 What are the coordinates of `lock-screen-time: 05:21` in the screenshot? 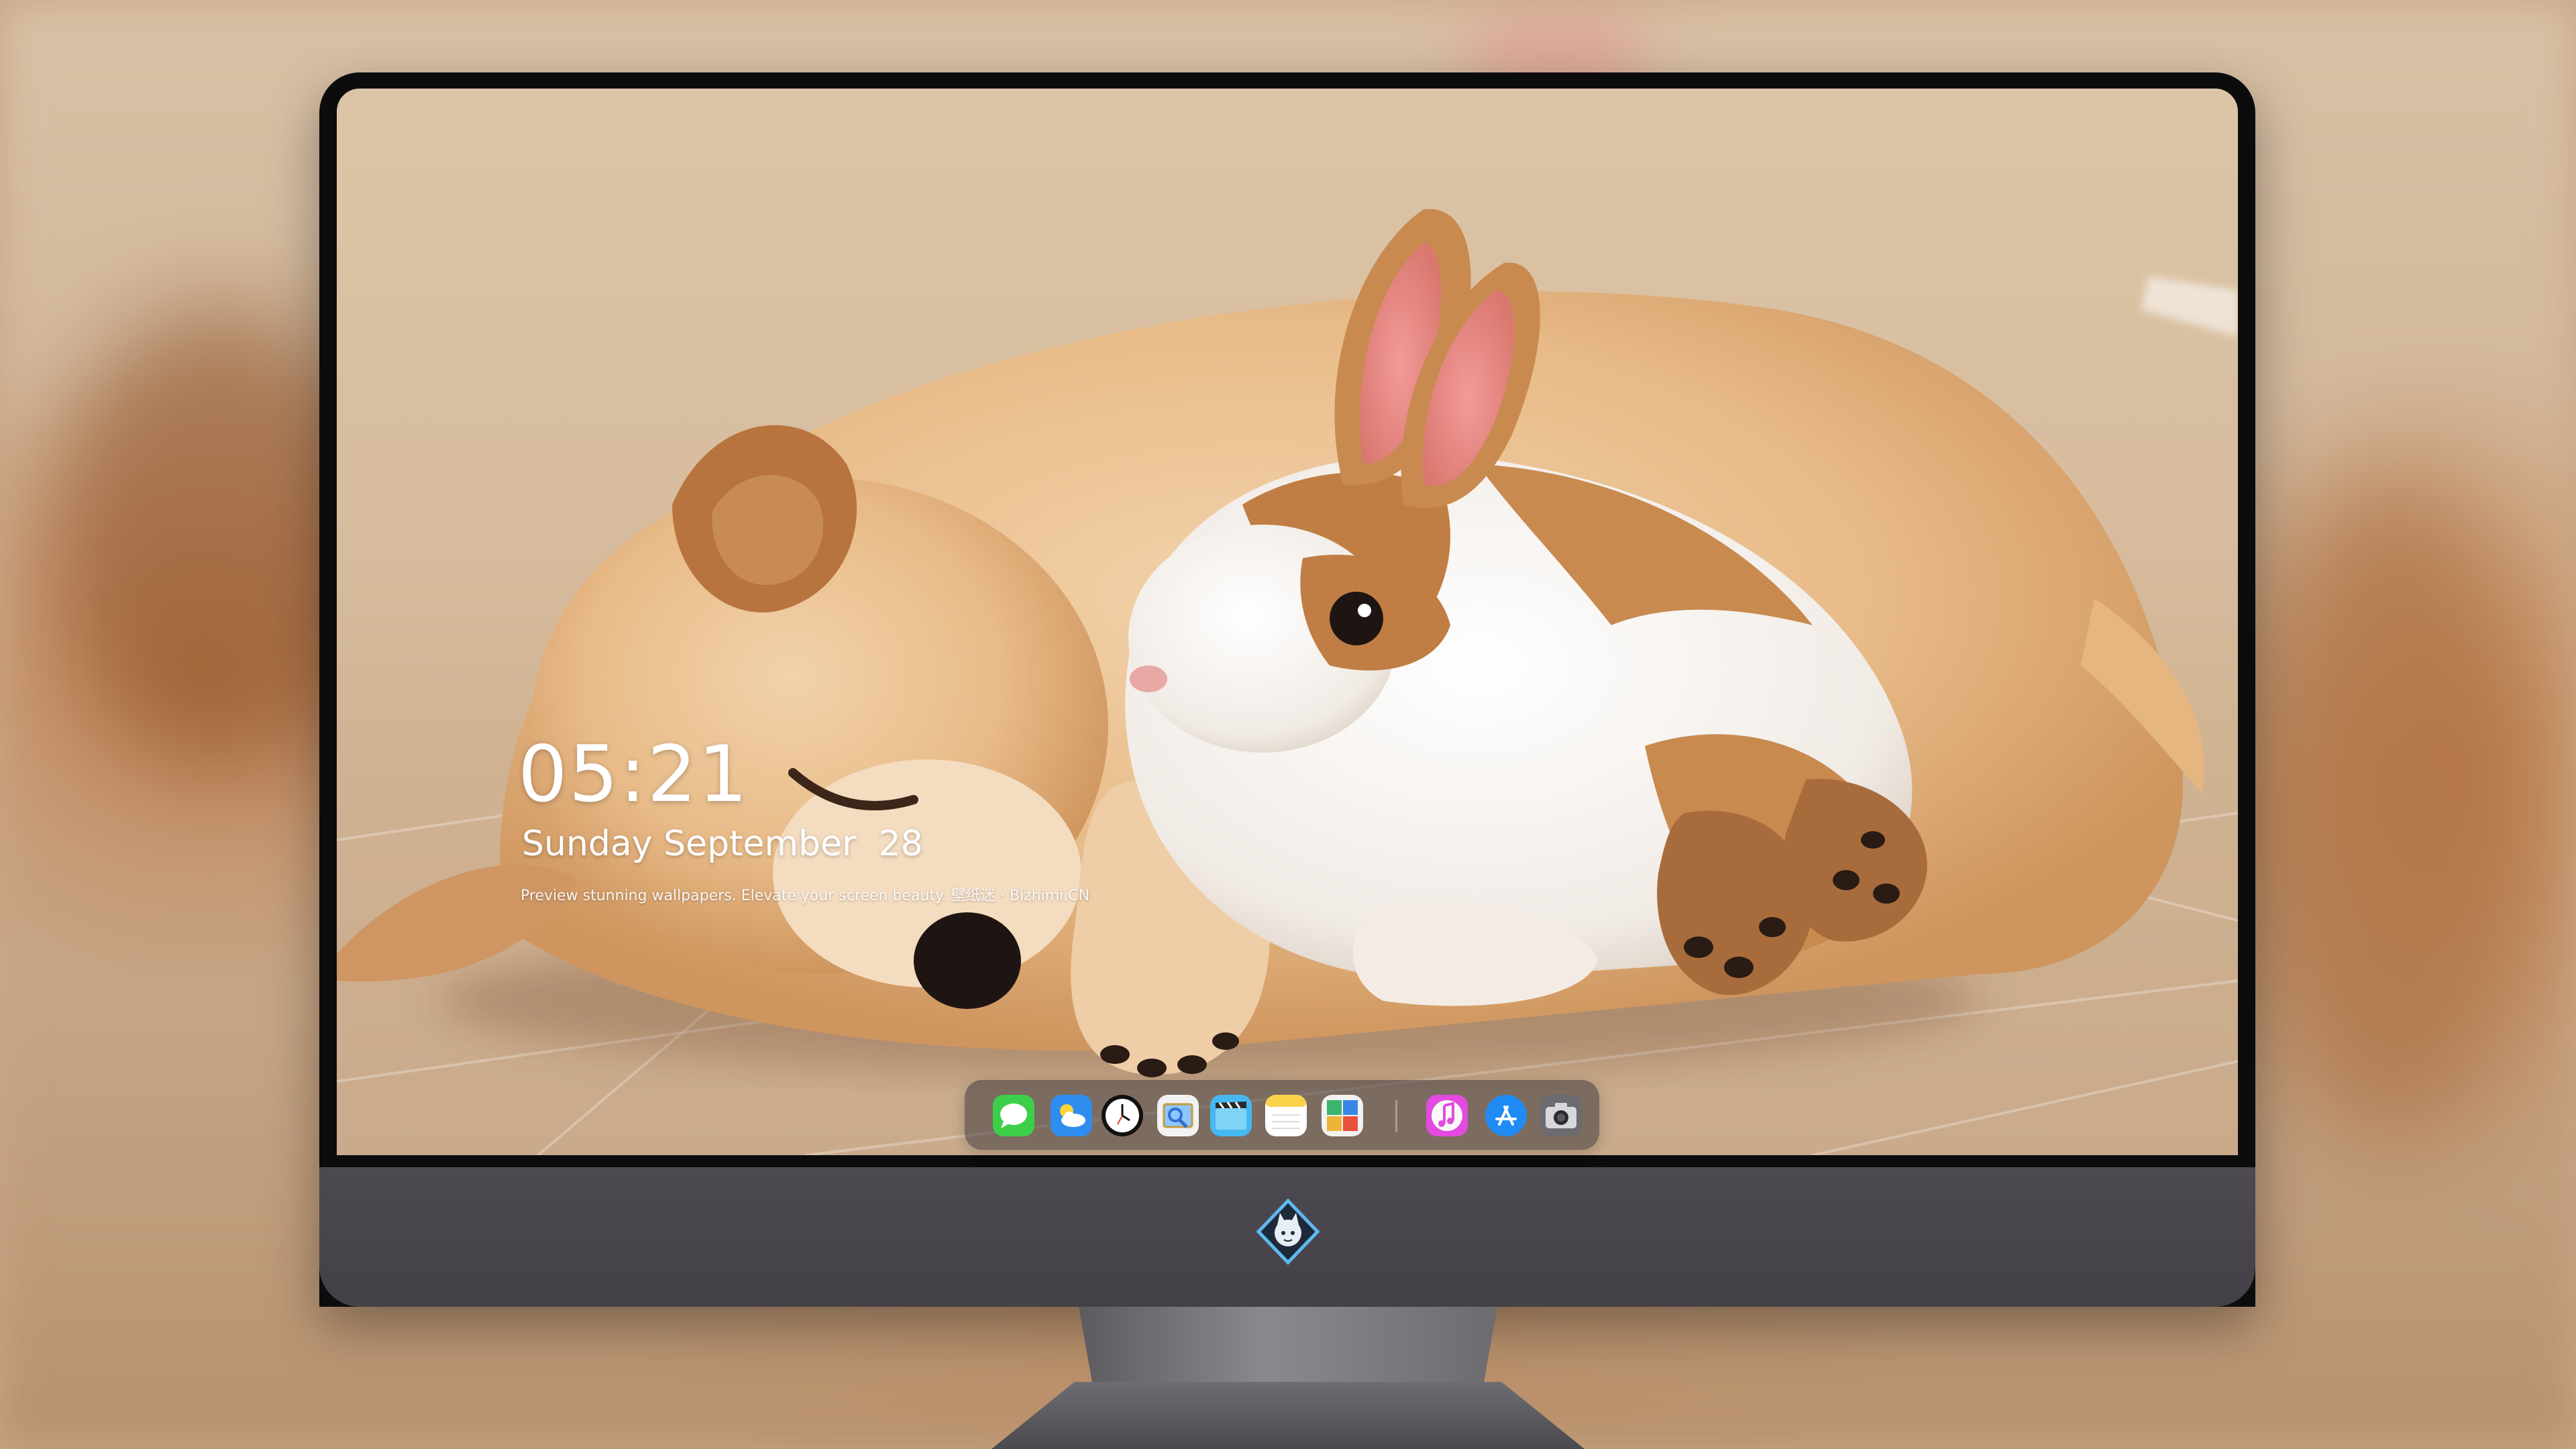 It's located at (633, 774).